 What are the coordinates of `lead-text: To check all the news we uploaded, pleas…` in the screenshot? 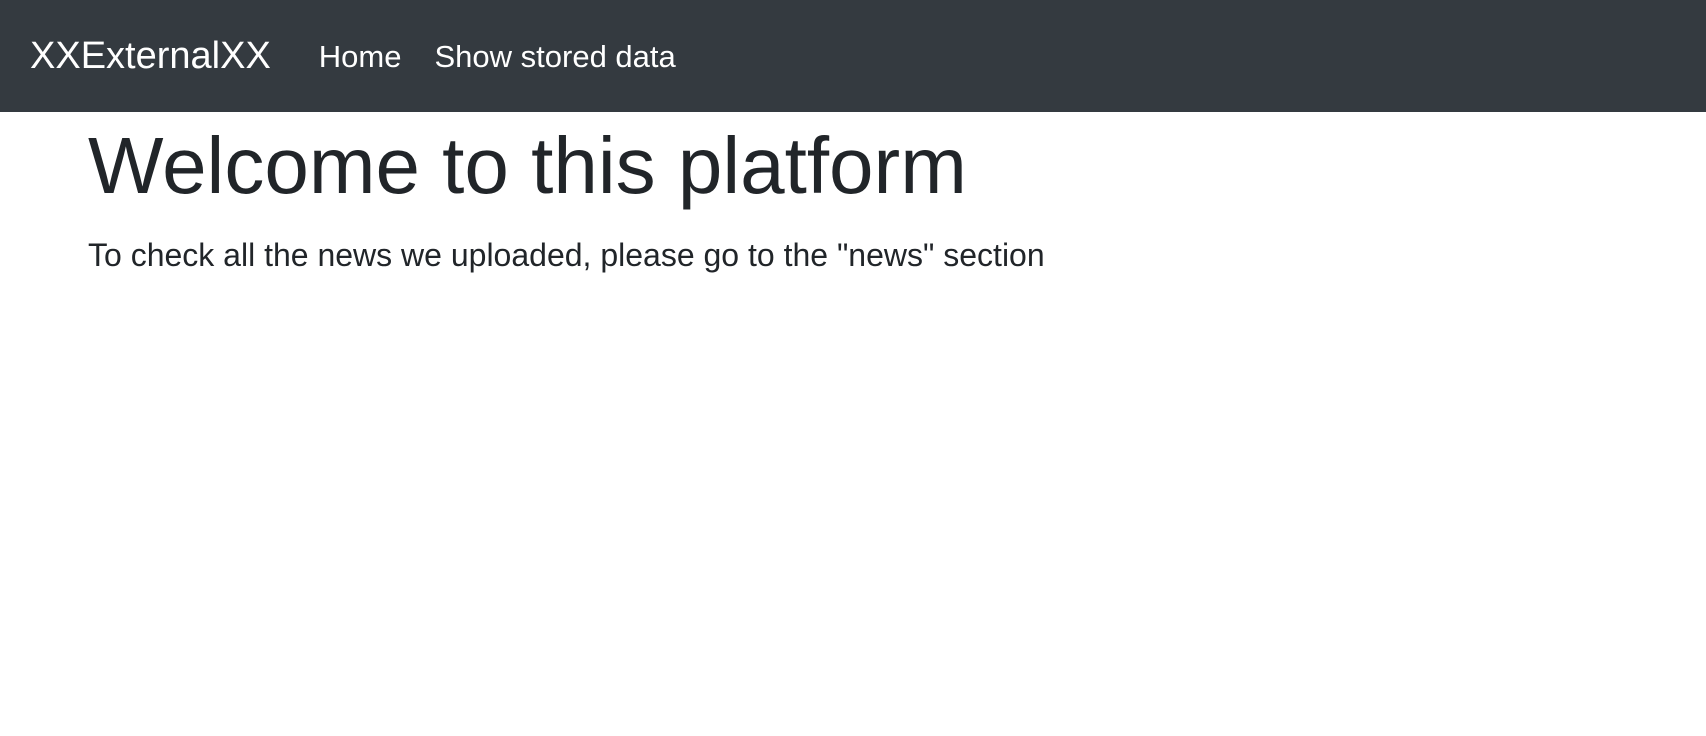 It's located at (566, 255).